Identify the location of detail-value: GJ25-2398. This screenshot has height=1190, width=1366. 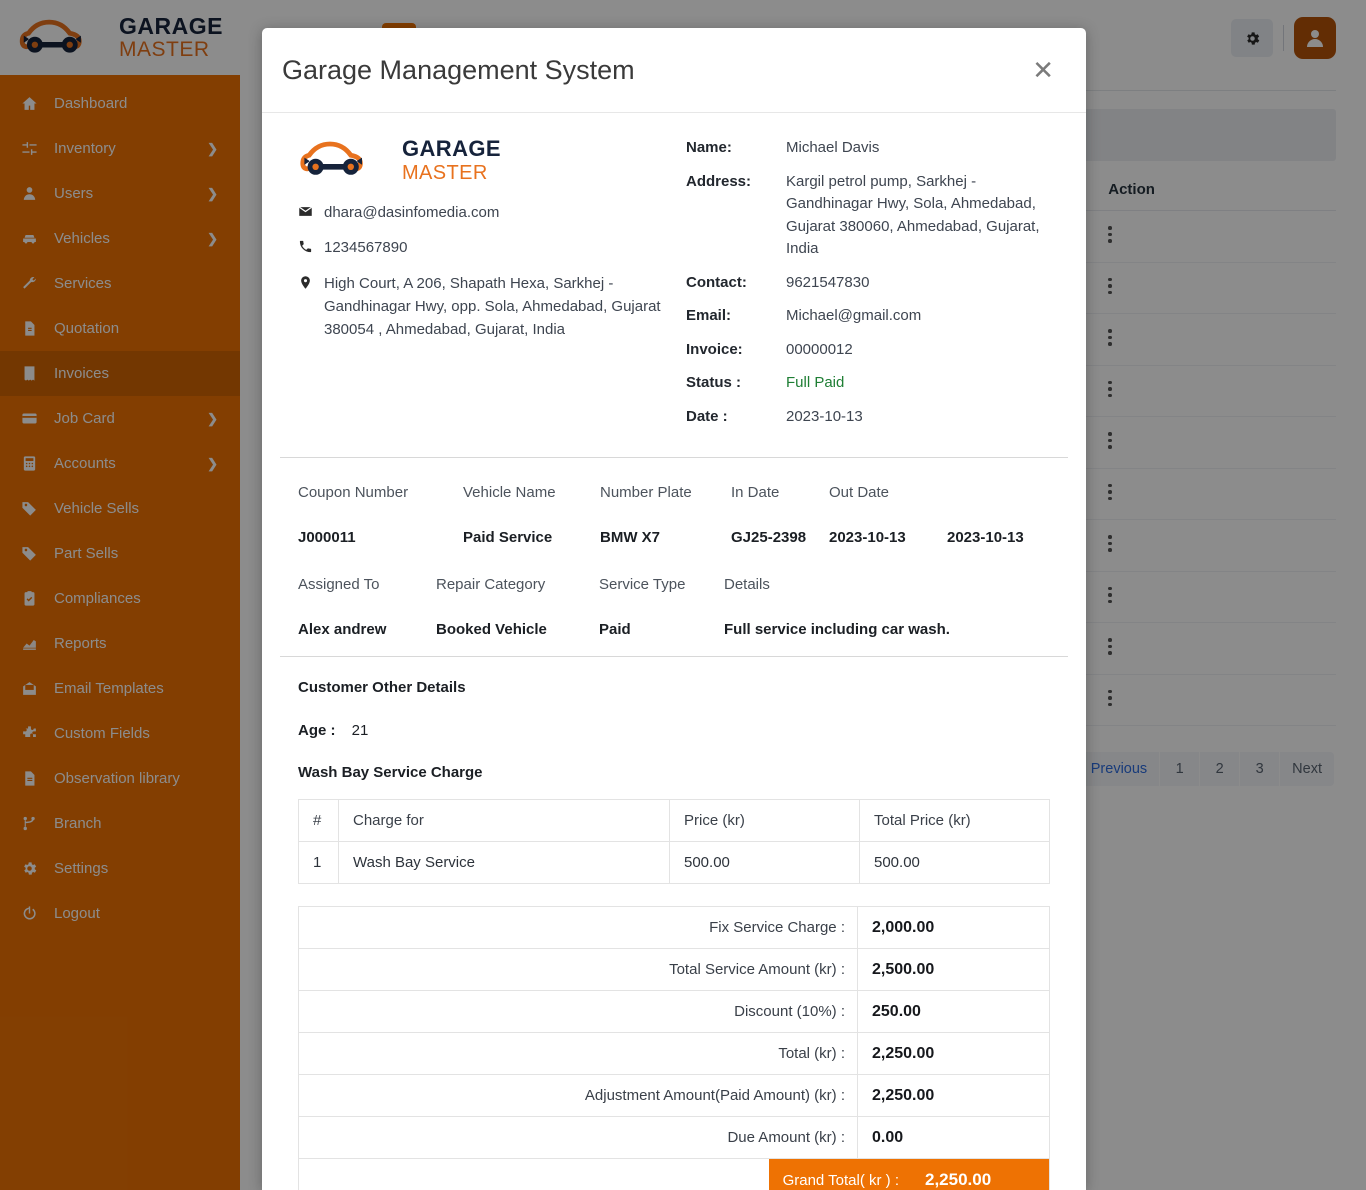
(769, 537).